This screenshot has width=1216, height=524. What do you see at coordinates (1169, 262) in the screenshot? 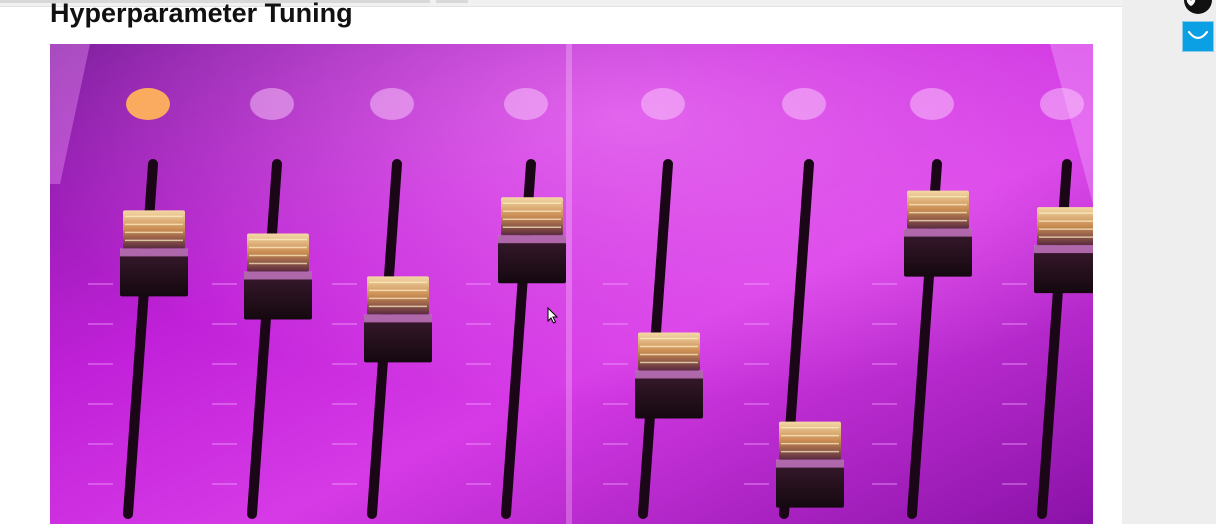
I see `right-sidebar` at bounding box center [1169, 262].